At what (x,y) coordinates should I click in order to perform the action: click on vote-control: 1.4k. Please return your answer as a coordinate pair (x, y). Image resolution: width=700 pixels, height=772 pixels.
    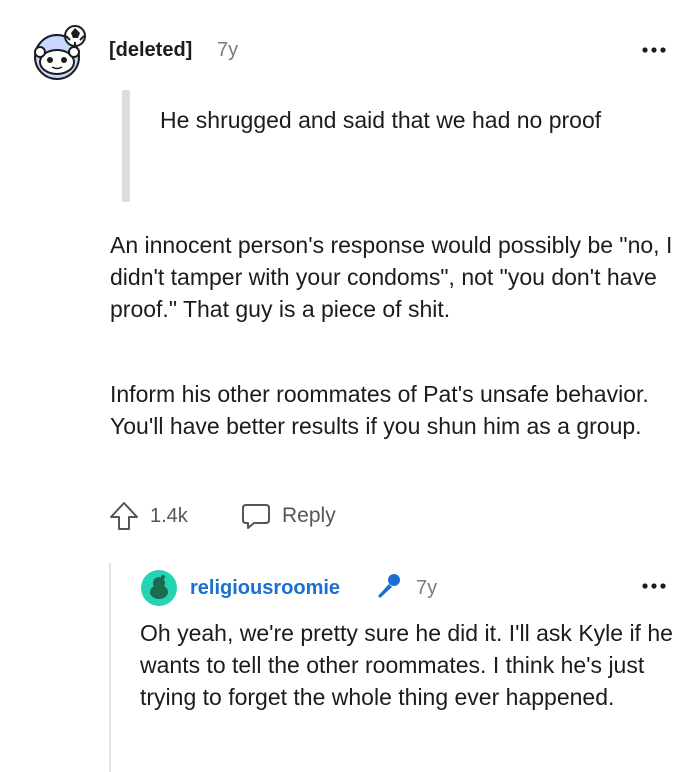
    Looking at the image, I should click on (148, 516).